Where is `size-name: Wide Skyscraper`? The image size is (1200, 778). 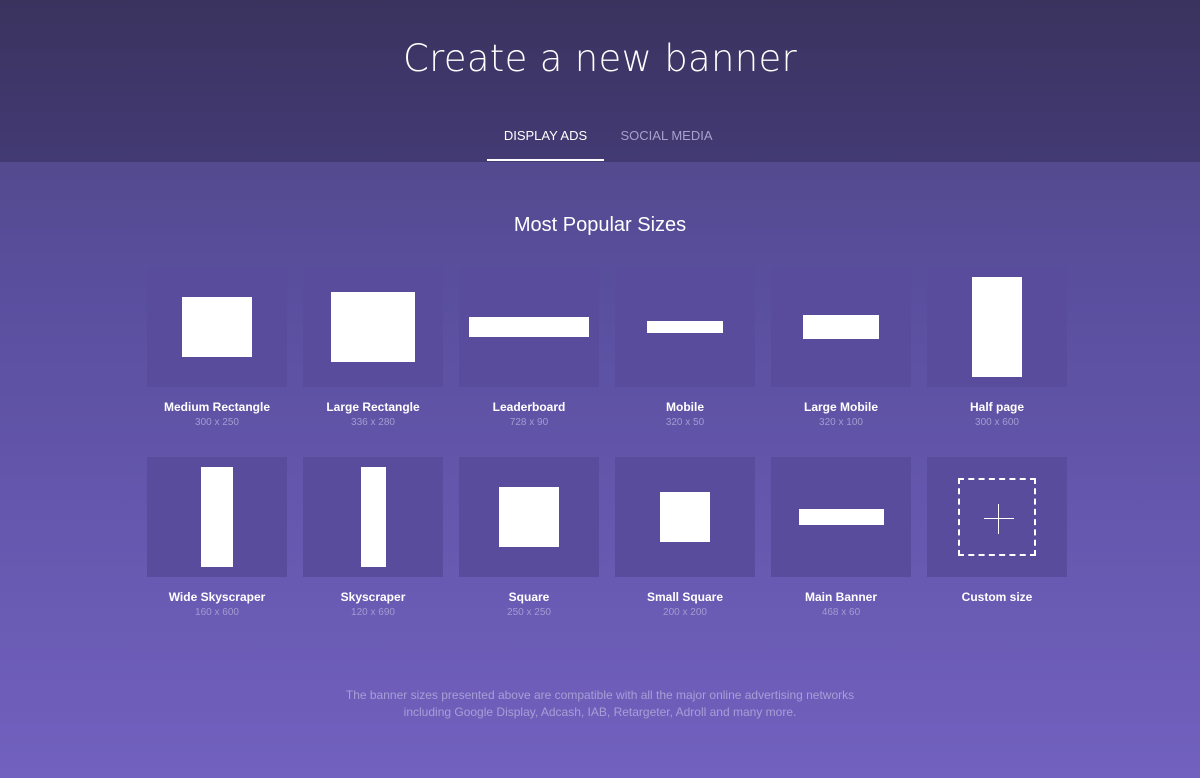
size-name: Wide Skyscraper is located at coordinates (217, 597).